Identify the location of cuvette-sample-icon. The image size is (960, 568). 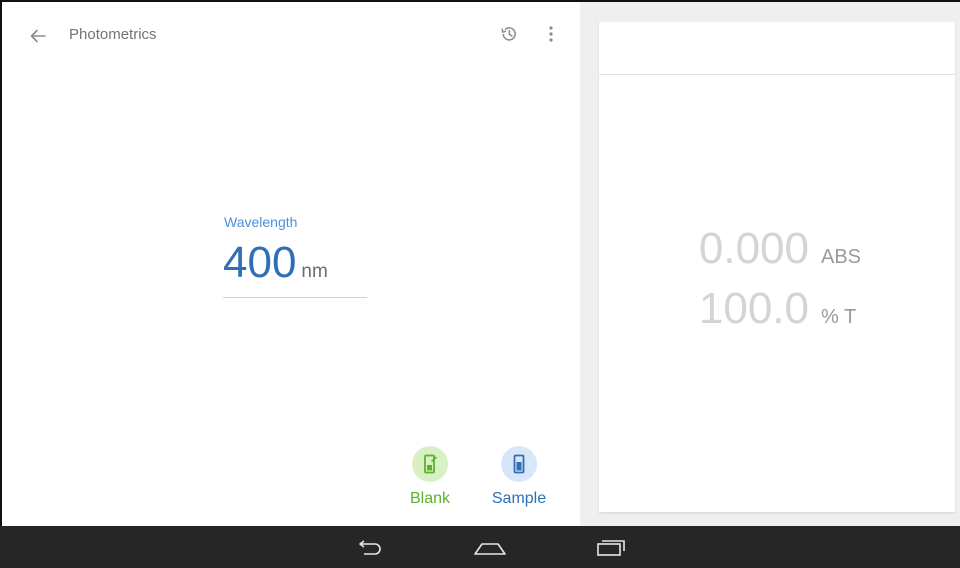
(519, 464).